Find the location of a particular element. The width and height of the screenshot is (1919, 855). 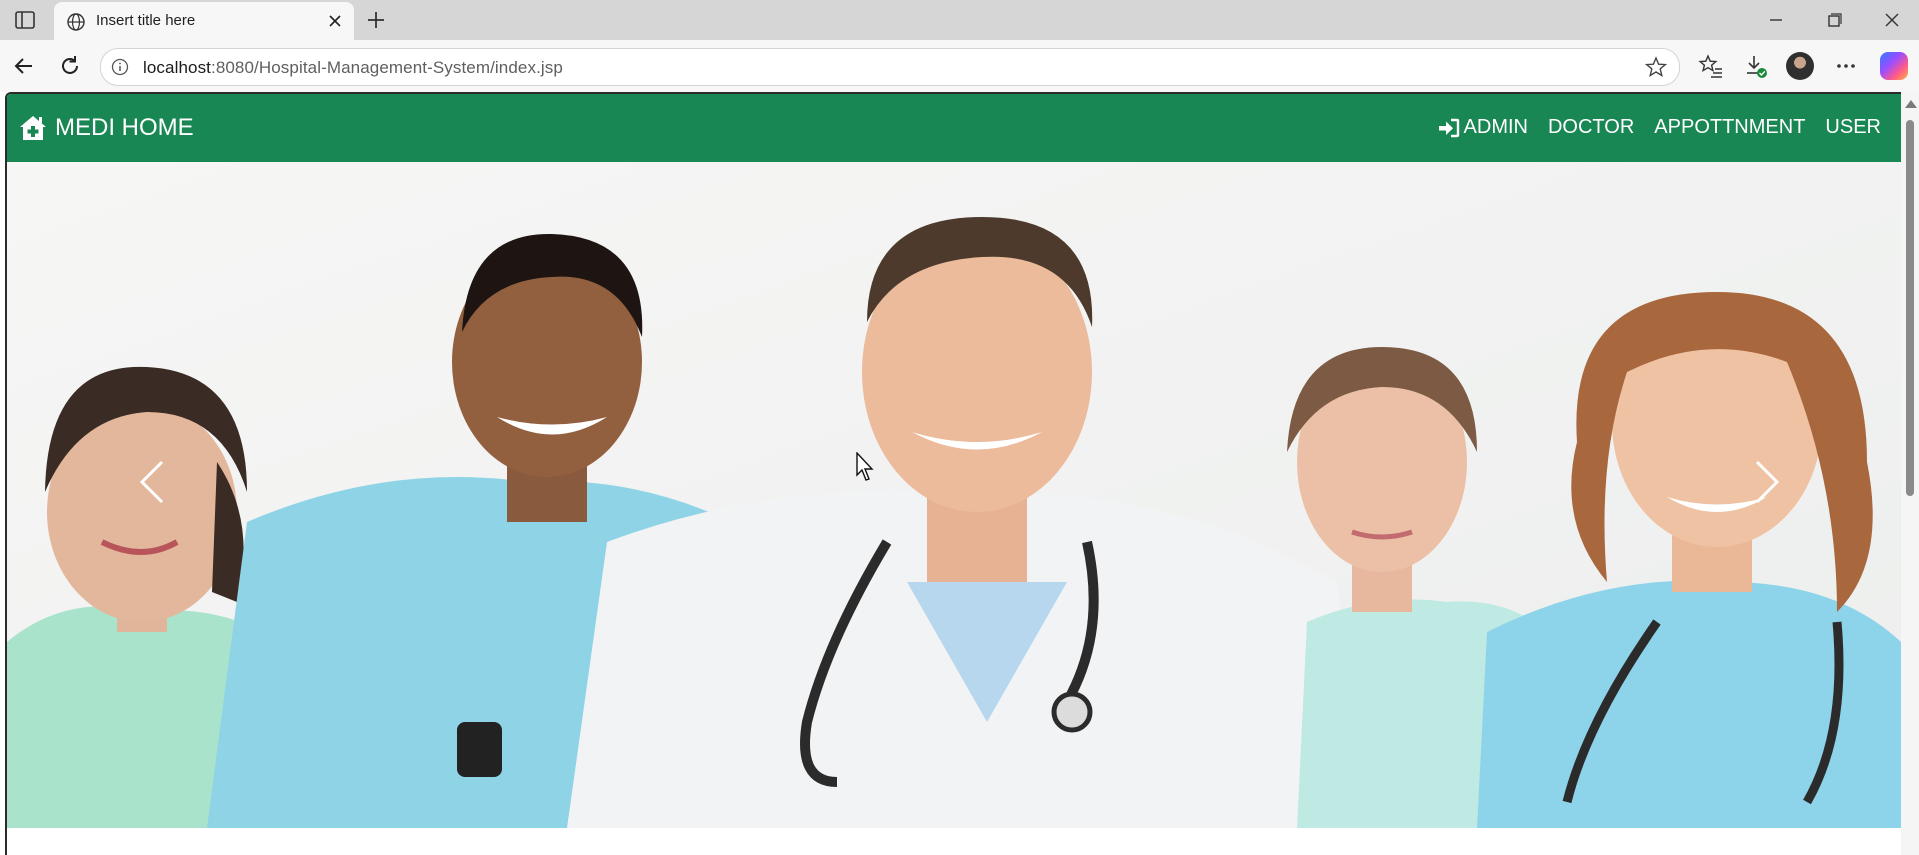

site-info-icon is located at coordinates (120, 67).